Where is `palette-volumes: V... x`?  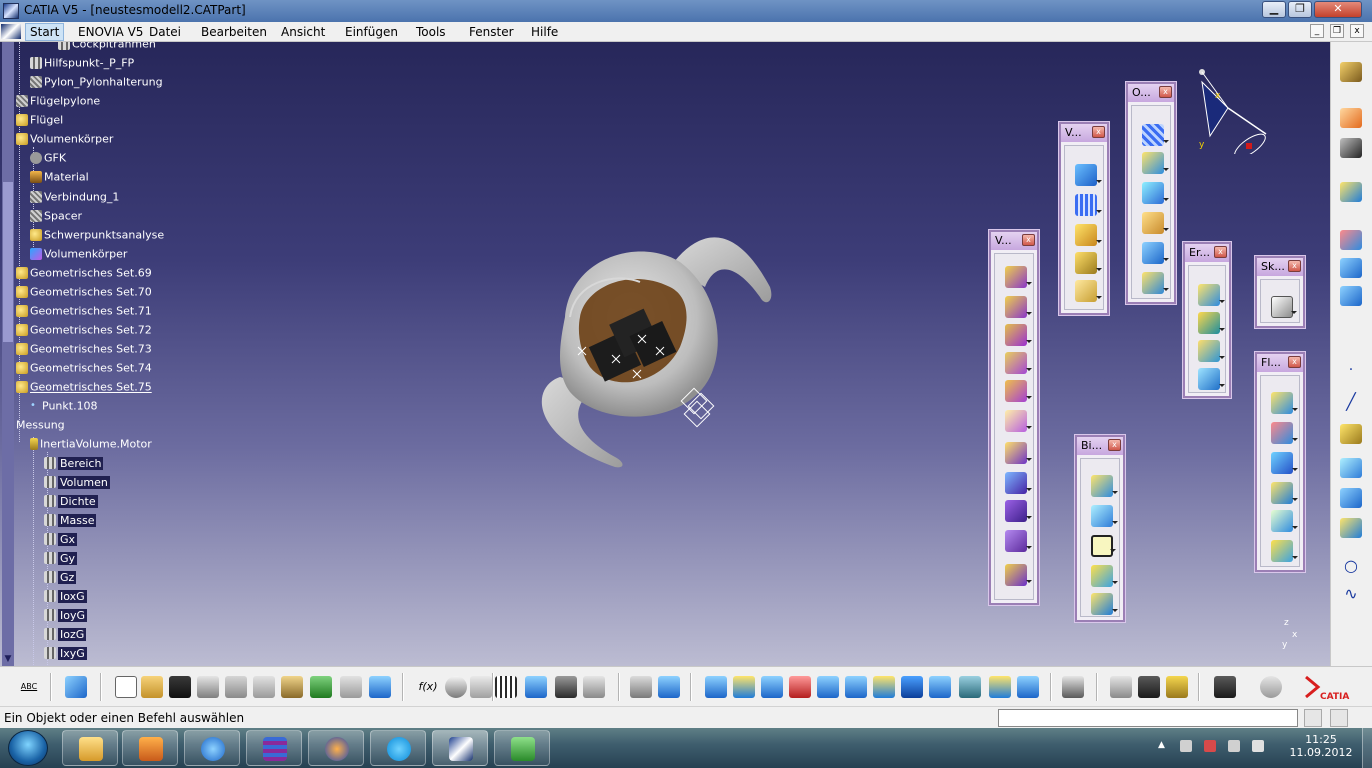 palette-volumes: V... x is located at coordinates (1014, 417).